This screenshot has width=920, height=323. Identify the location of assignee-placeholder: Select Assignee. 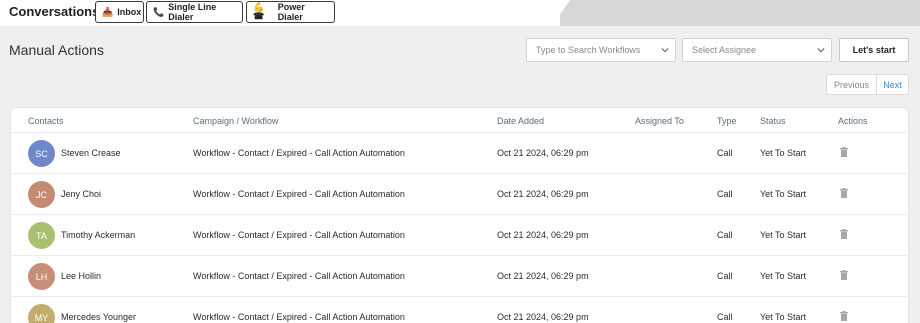
(724, 50).